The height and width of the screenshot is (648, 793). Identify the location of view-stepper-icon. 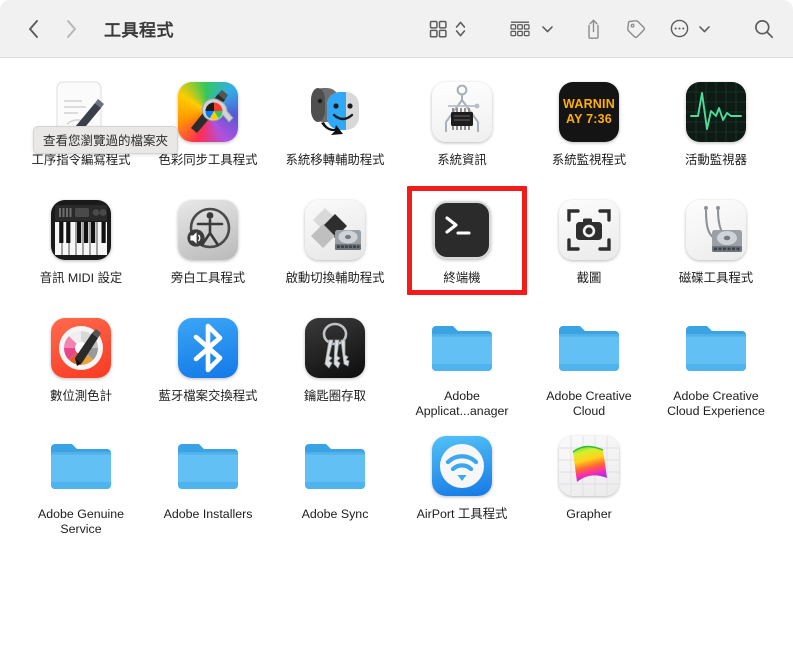
(460, 28).